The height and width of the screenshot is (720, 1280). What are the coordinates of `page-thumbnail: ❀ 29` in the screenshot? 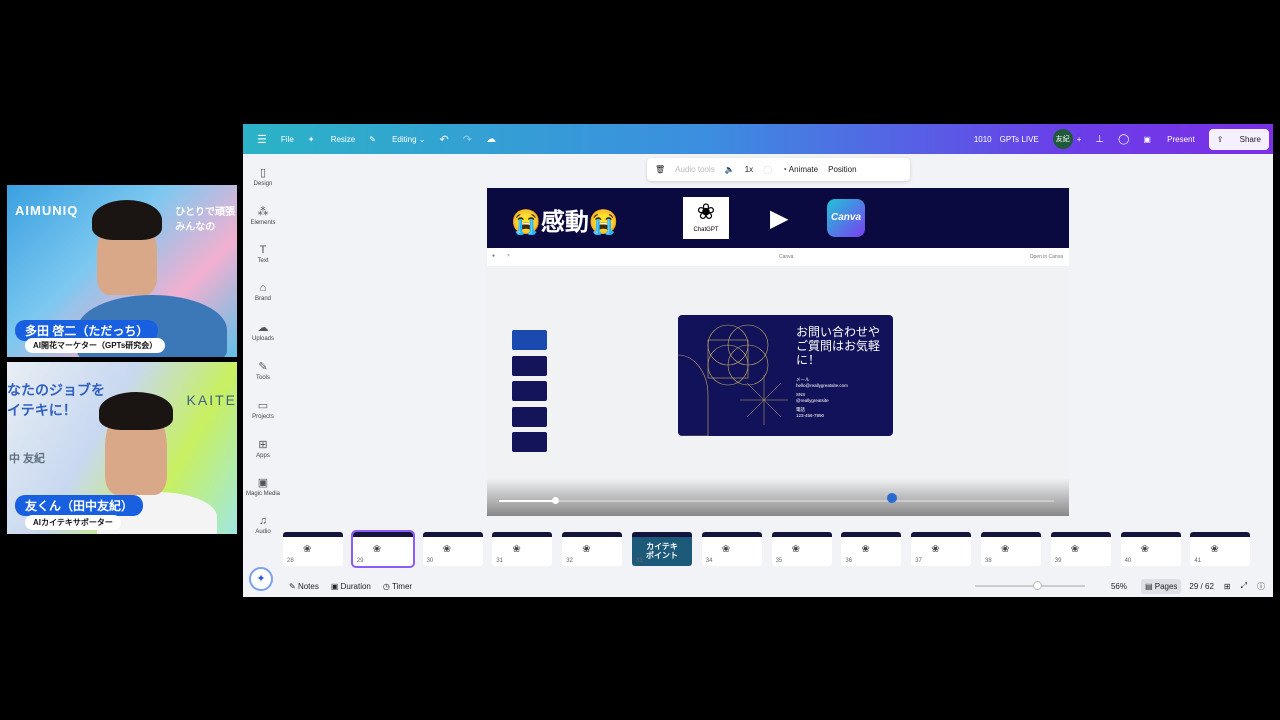 It's located at (382, 549).